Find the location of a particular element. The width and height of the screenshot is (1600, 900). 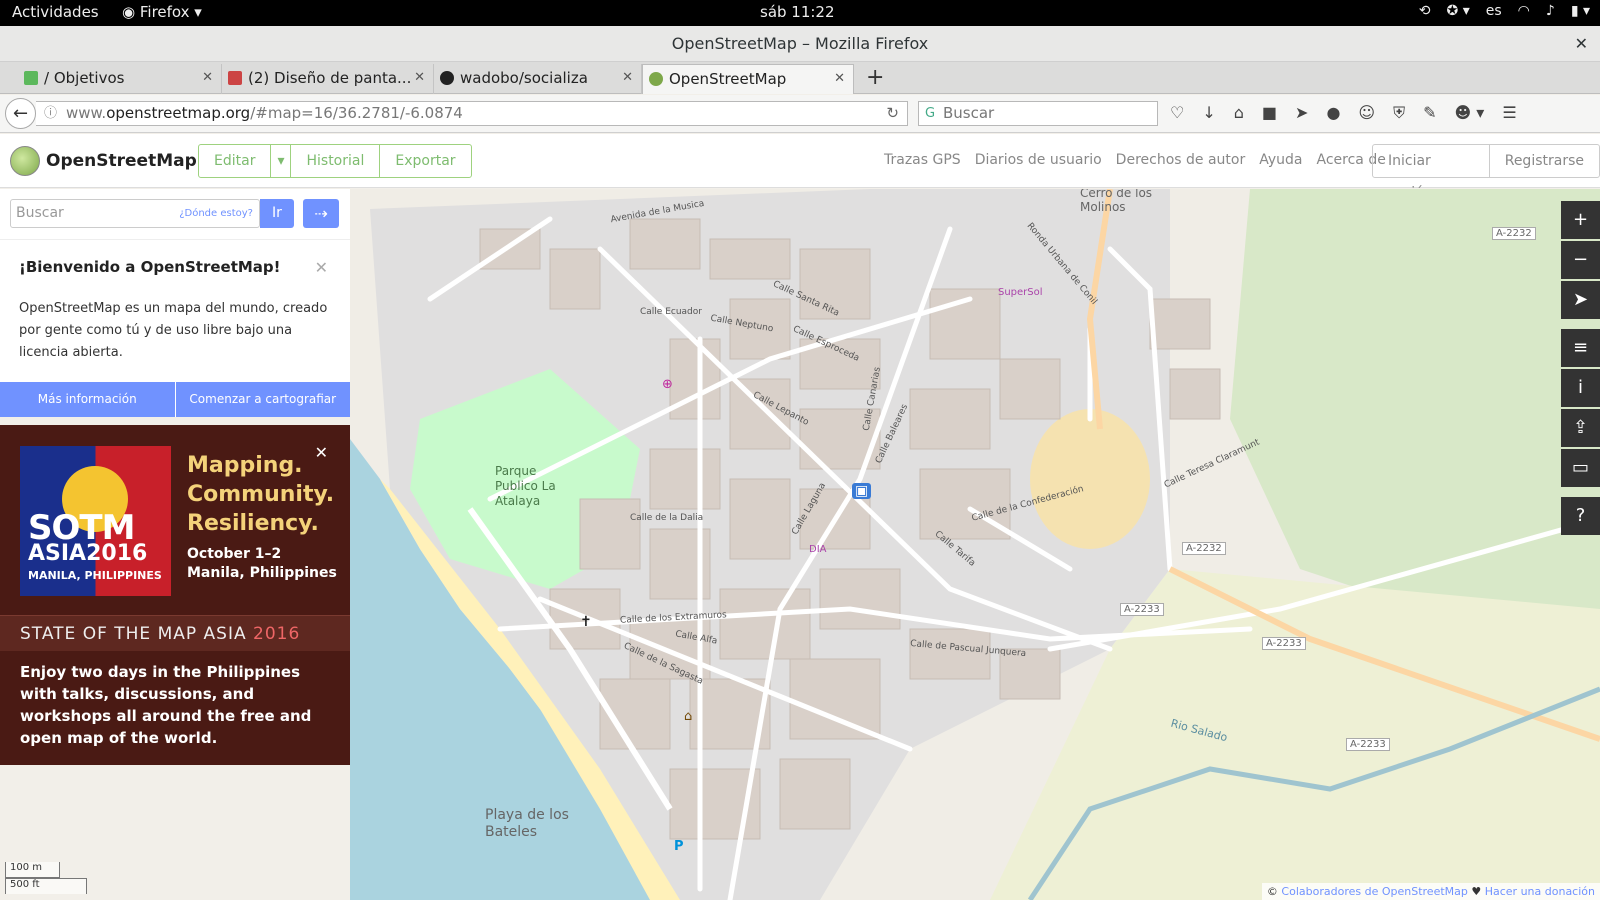

notes-icon: ▭ is located at coordinates (1580, 468).